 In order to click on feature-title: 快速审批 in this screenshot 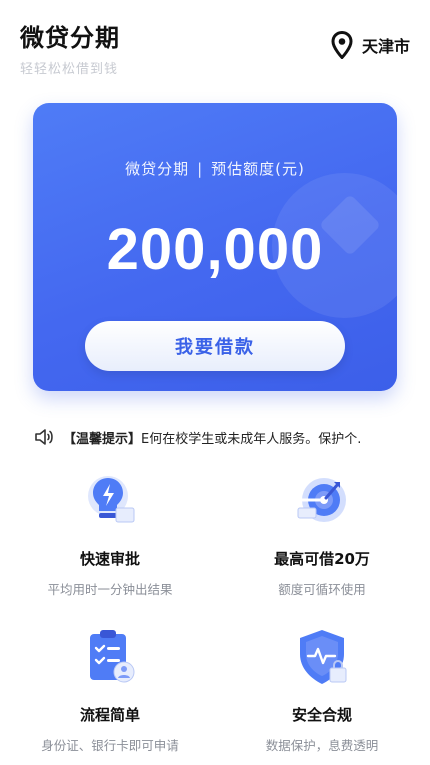, I will do `click(109, 559)`.